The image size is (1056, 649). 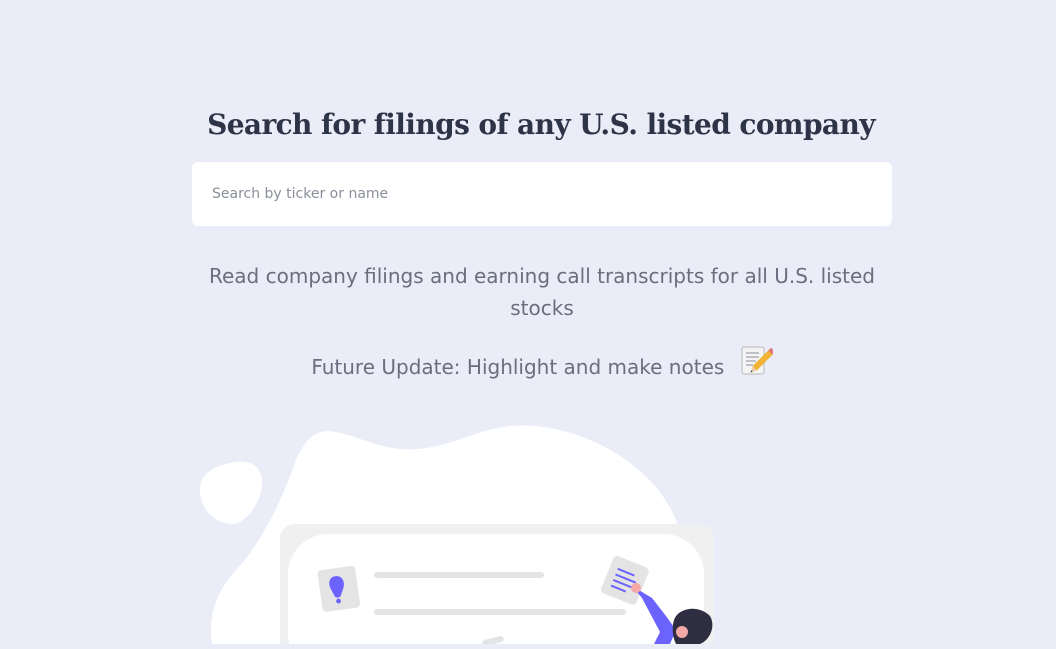 What do you see at coordinates (757, 366) in the screenshot?
I see `memo-icon` at bounding box center [757, 366].